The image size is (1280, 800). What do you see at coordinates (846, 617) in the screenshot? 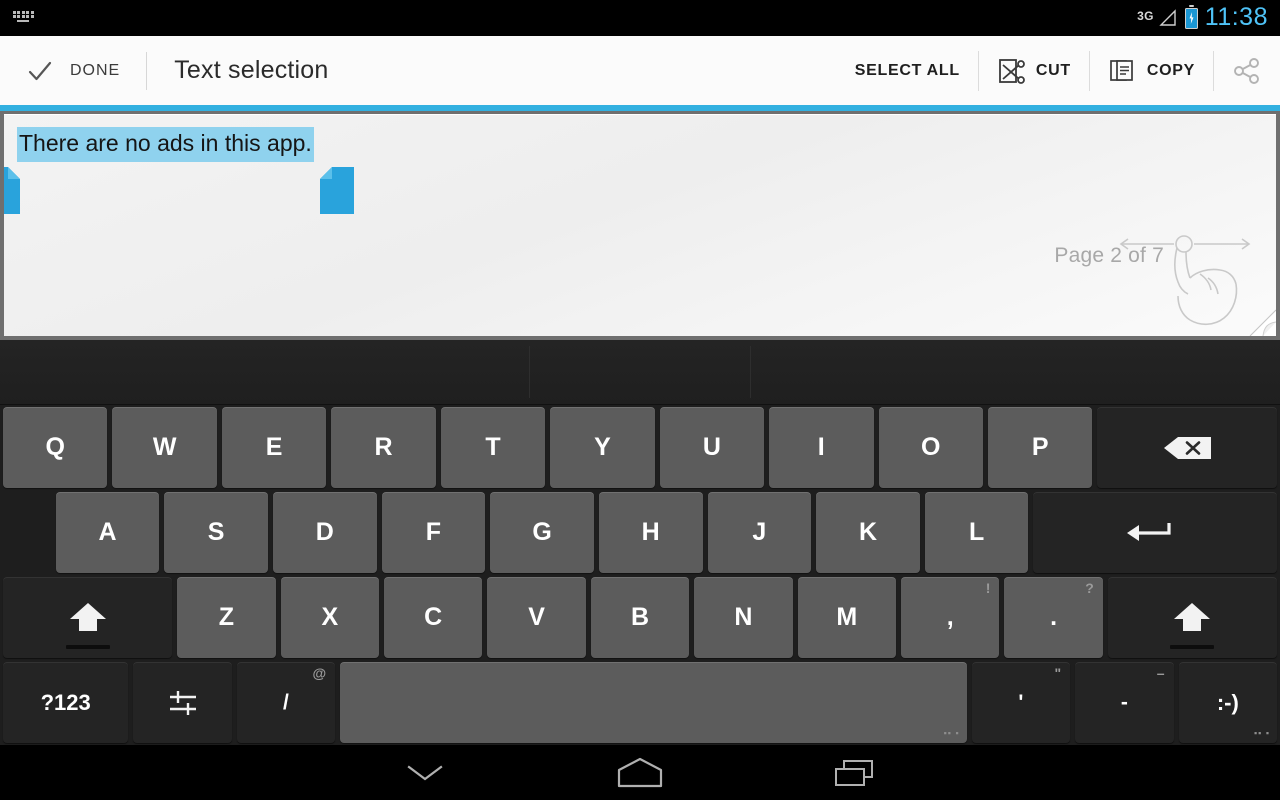
I see `key-m: M` at bounding box center [846, 617].